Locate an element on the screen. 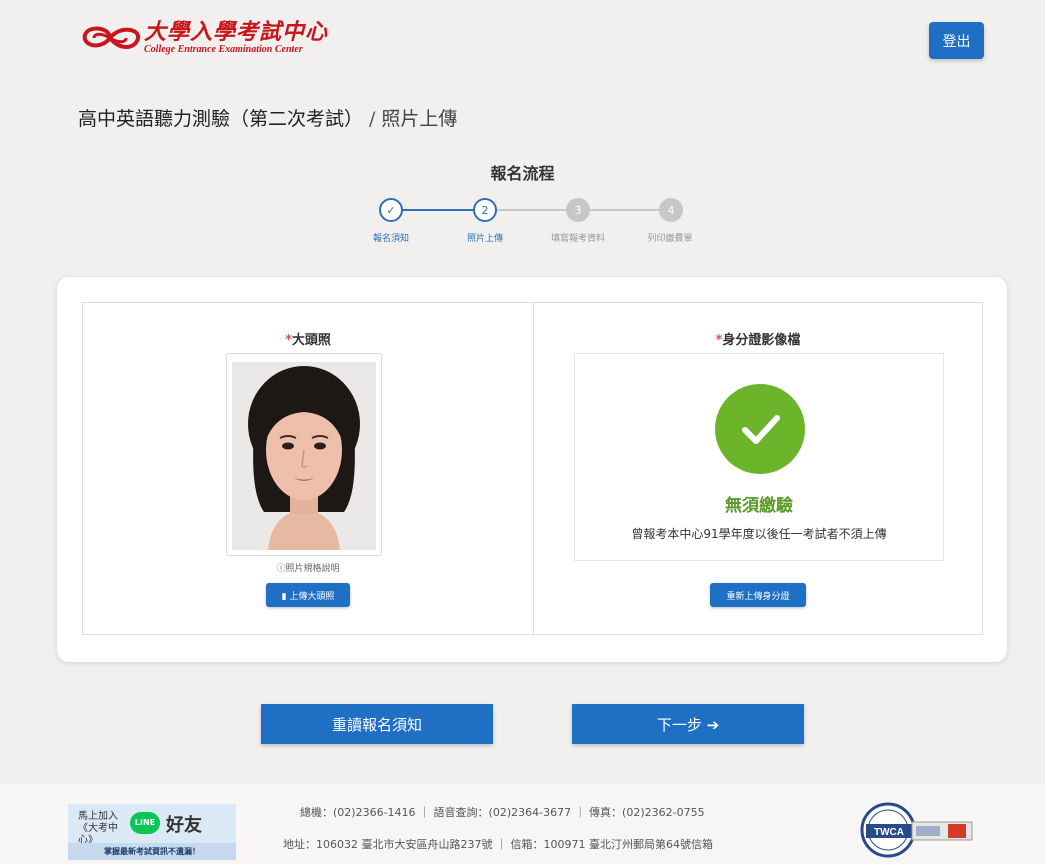 This screenshot has width=1045, height=864. step-2-circle: 2 is located at coordinates (485, 210).